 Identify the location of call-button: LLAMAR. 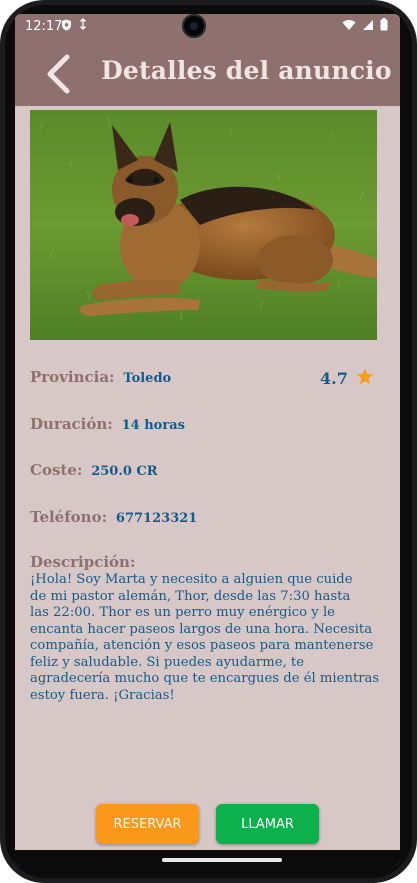
(267, 824).